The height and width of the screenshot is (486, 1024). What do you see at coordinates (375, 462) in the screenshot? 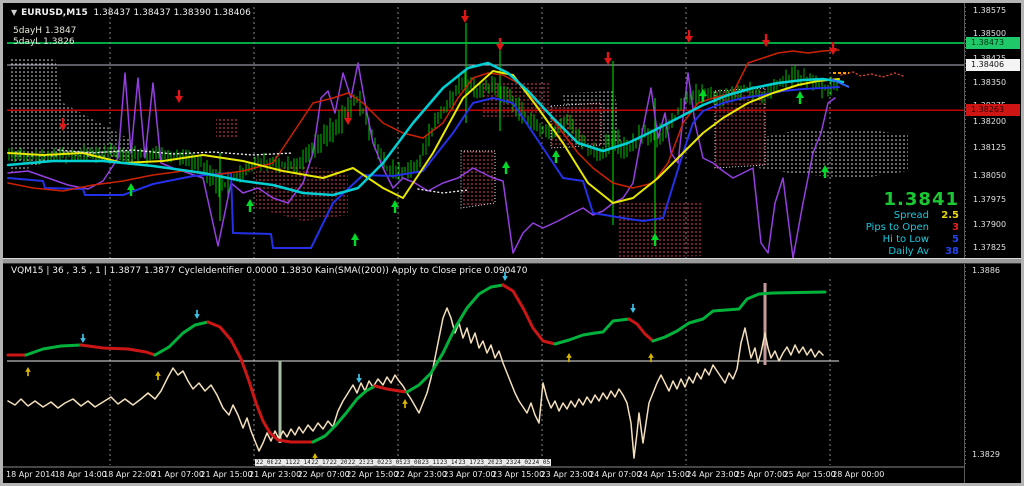
I see `mini-timestamp: 23_02` at bounding box center [375, 462].